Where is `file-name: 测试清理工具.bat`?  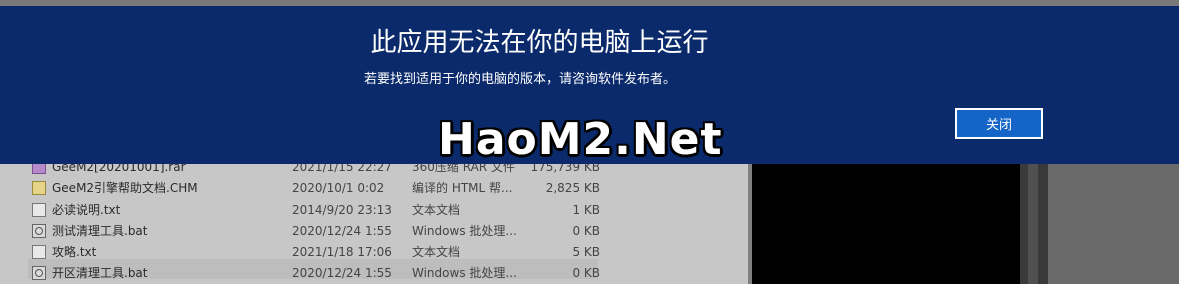 file-name: 测试清理工具.bat is located at coordinates (100, 231).